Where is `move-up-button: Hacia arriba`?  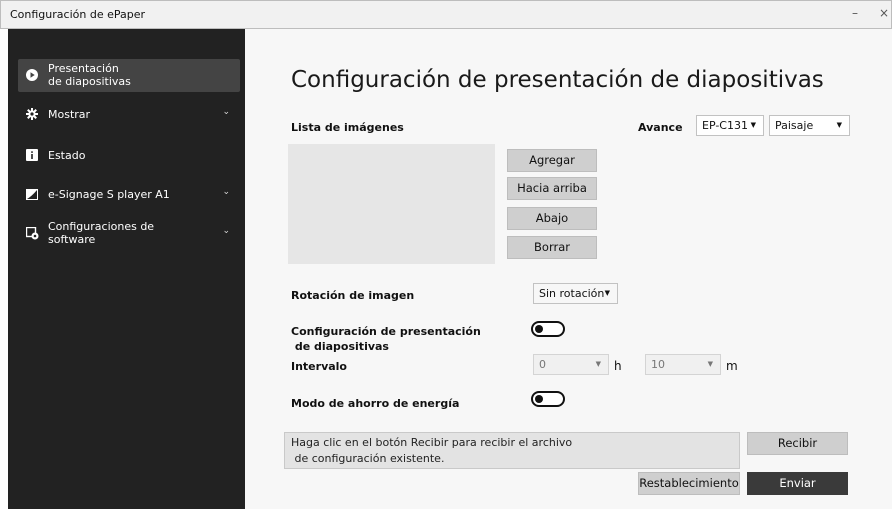
move-up-button: Hacia arriba is located at coordinates (552, 188).